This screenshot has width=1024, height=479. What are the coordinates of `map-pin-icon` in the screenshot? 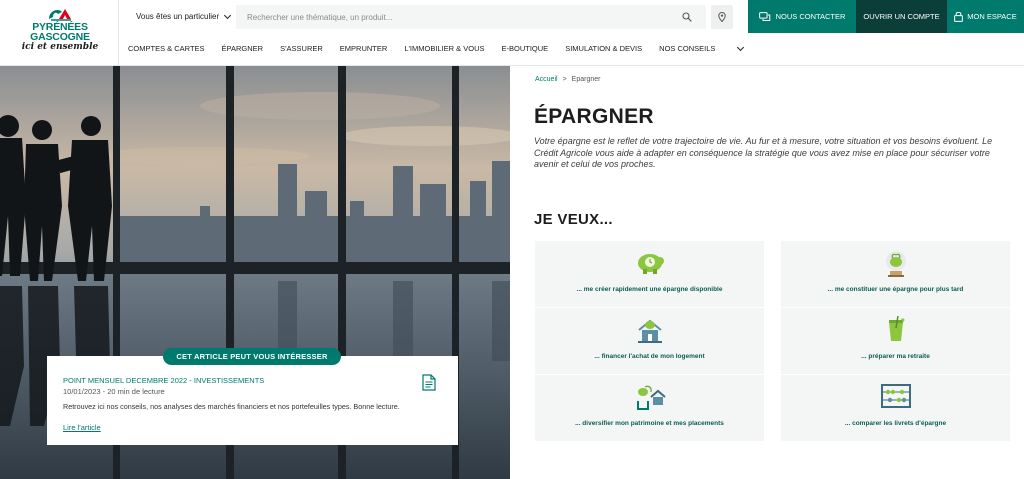 It's located at (722, 17).